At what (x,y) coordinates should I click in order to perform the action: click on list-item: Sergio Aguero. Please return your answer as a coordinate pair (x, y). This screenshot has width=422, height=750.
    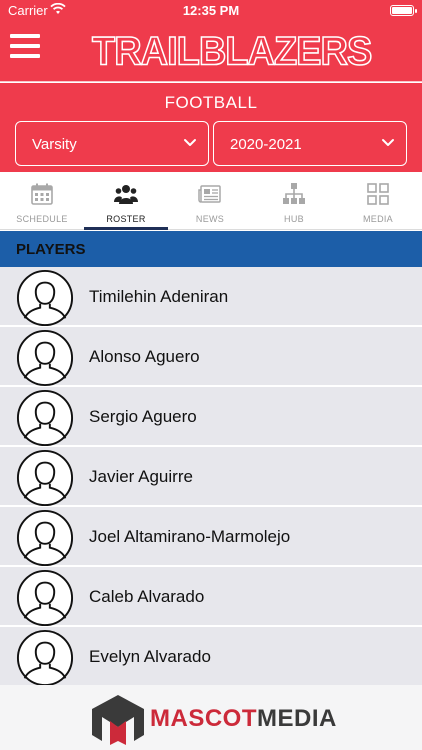
    Looking at the image, I should click on (211, 417).